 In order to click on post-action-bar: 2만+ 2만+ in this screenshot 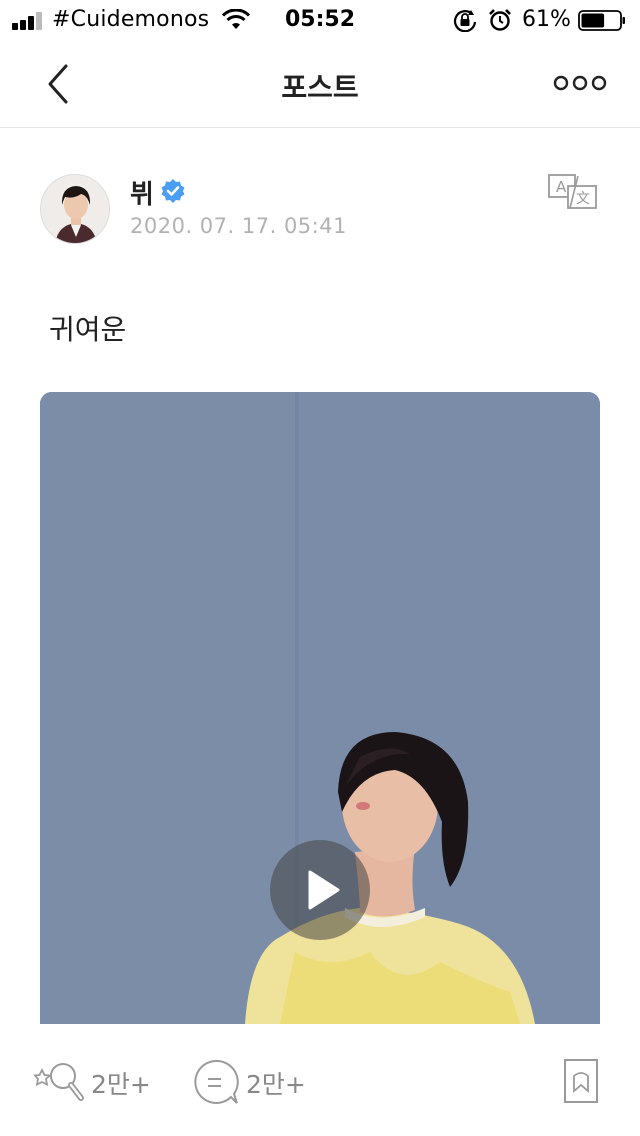, I will do `click(320, 1088)`.